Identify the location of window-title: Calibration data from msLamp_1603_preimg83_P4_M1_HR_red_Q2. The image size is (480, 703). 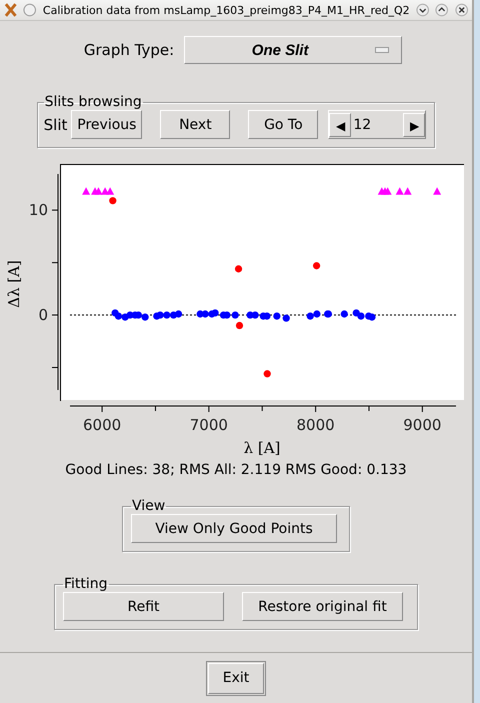
(226, 10).